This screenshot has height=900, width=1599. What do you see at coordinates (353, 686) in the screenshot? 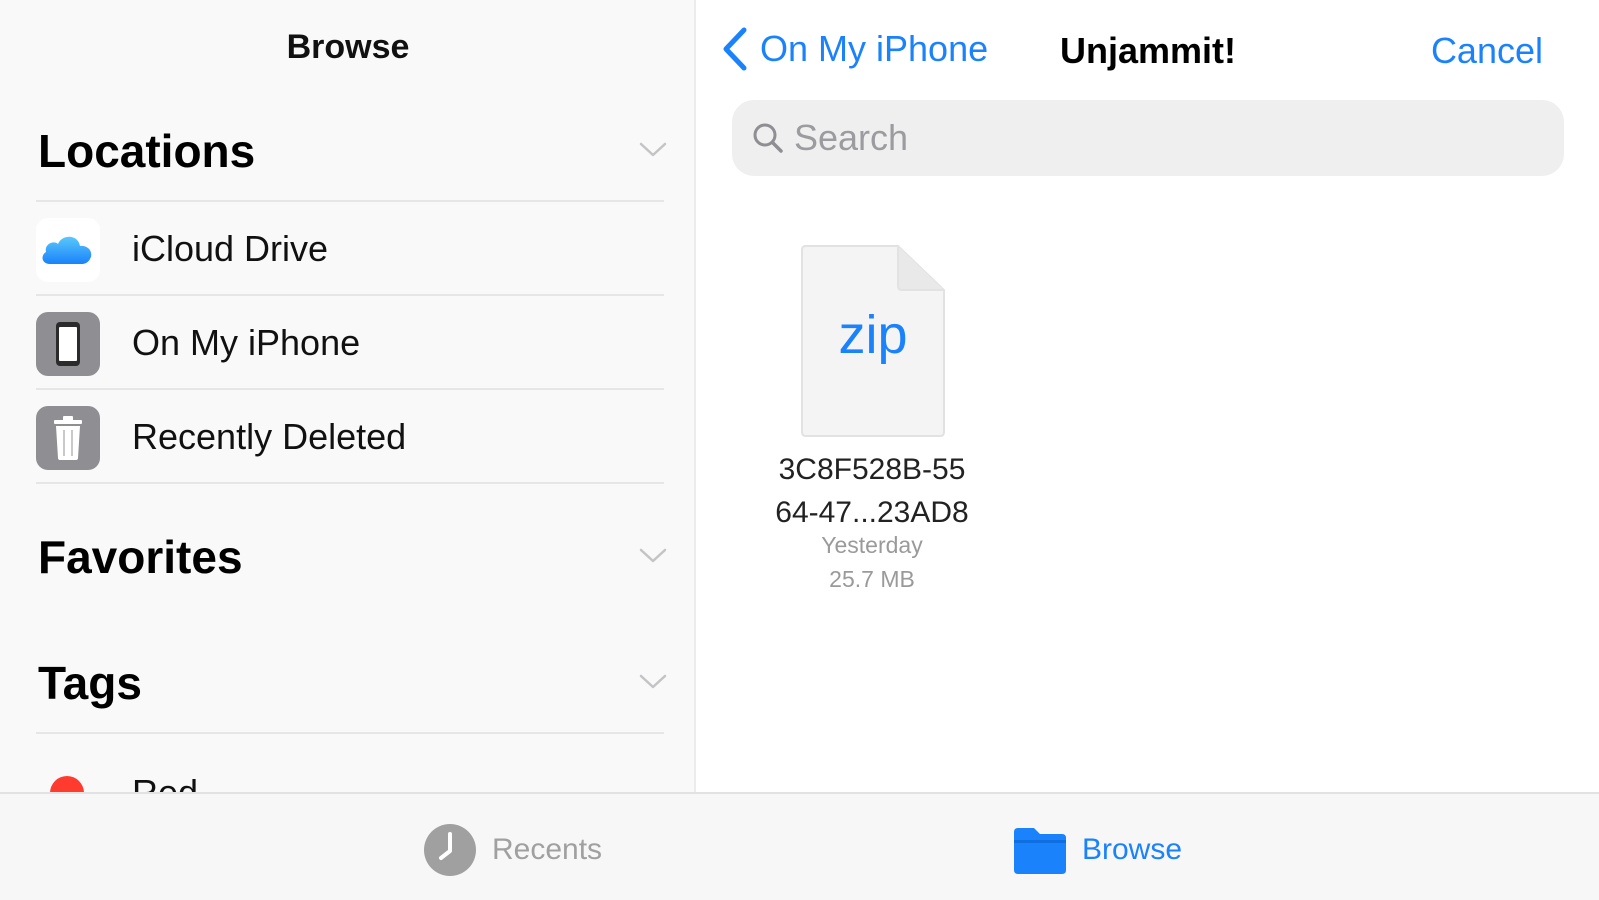
I see `tags-section-header: Tags` at bounding box center [353, 686].